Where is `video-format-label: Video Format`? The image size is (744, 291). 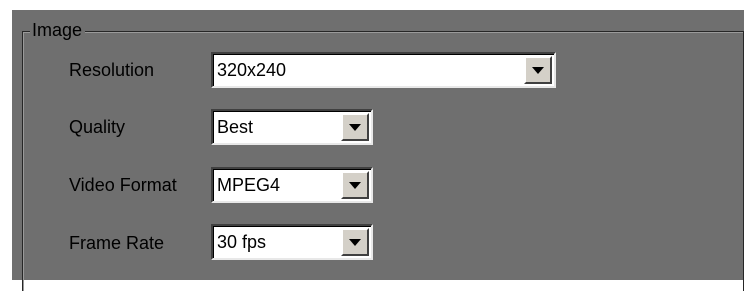 video-format-label: Video Format is located at coordinates (123, 185).